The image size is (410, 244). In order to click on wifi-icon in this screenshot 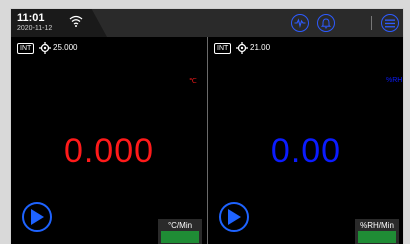, I will do `click(76, 21)`.